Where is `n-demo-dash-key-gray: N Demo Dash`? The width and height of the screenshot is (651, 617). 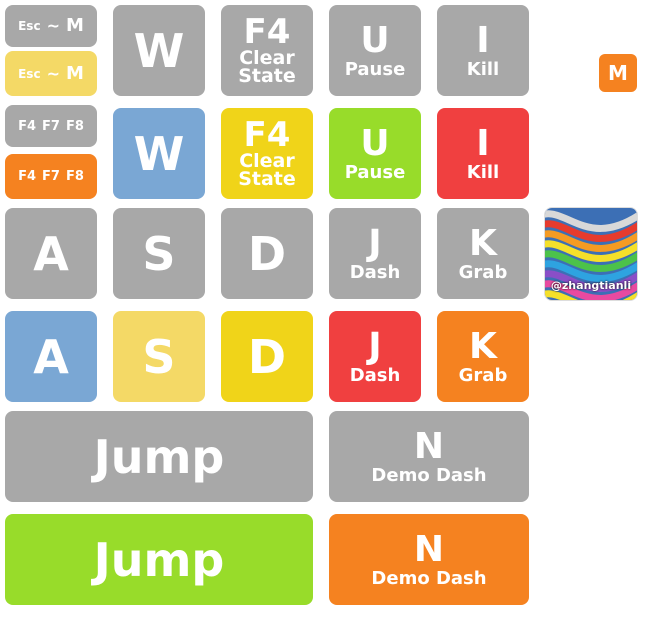
n-demo-dash-key-gray: N Demo Dash is located at coordinates (429, 456).